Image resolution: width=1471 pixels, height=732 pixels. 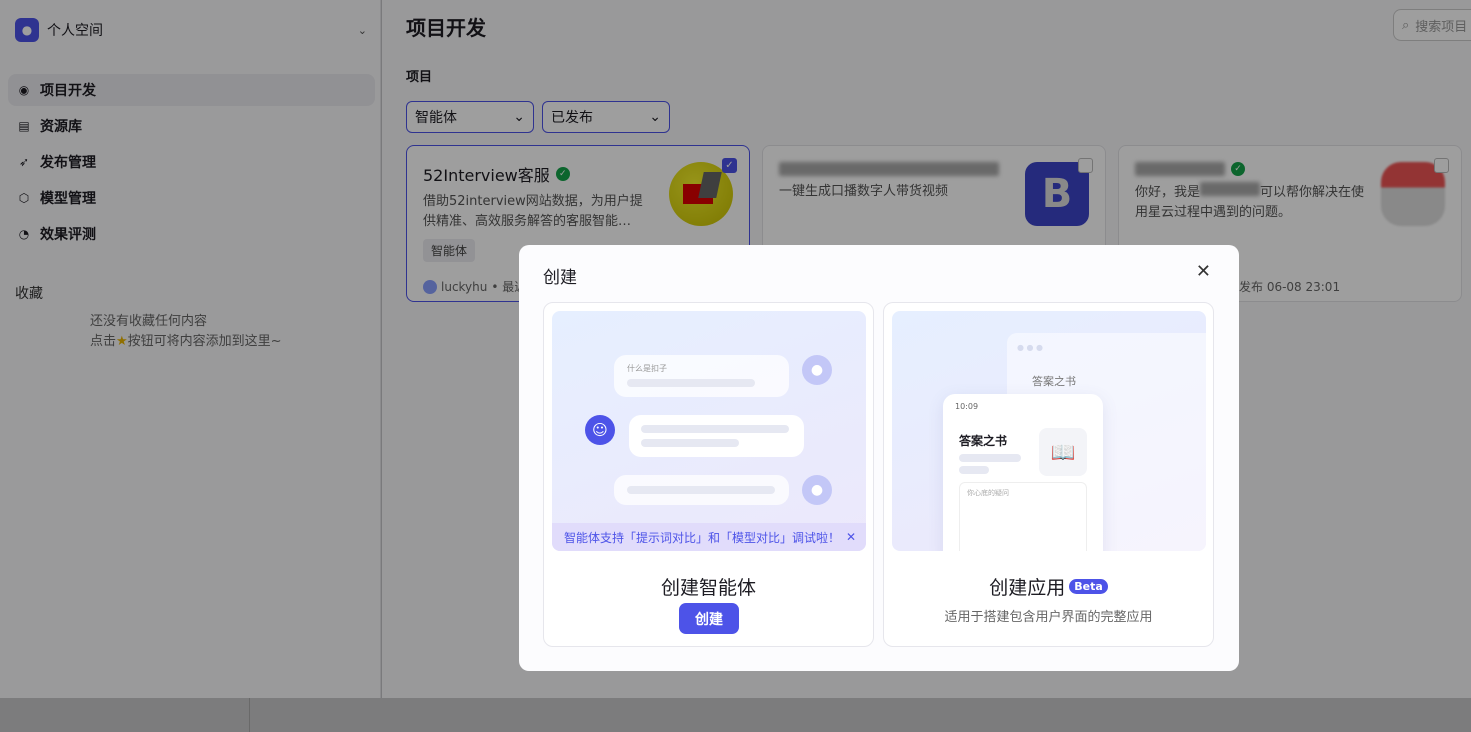 What do you see at coordinates (647, 368) in the screenshot?
I see `sample-question: 什么是扣子` at bounding box center [647, 368].